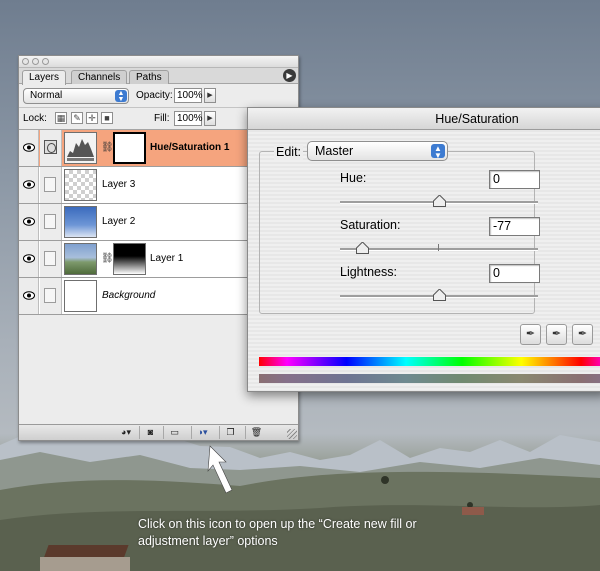 The height and width of the screenshot is (571, 600). Describe the element at coordinates (46, 95) in the screenshot. I see `blend-mode-value: Normal` at that location.